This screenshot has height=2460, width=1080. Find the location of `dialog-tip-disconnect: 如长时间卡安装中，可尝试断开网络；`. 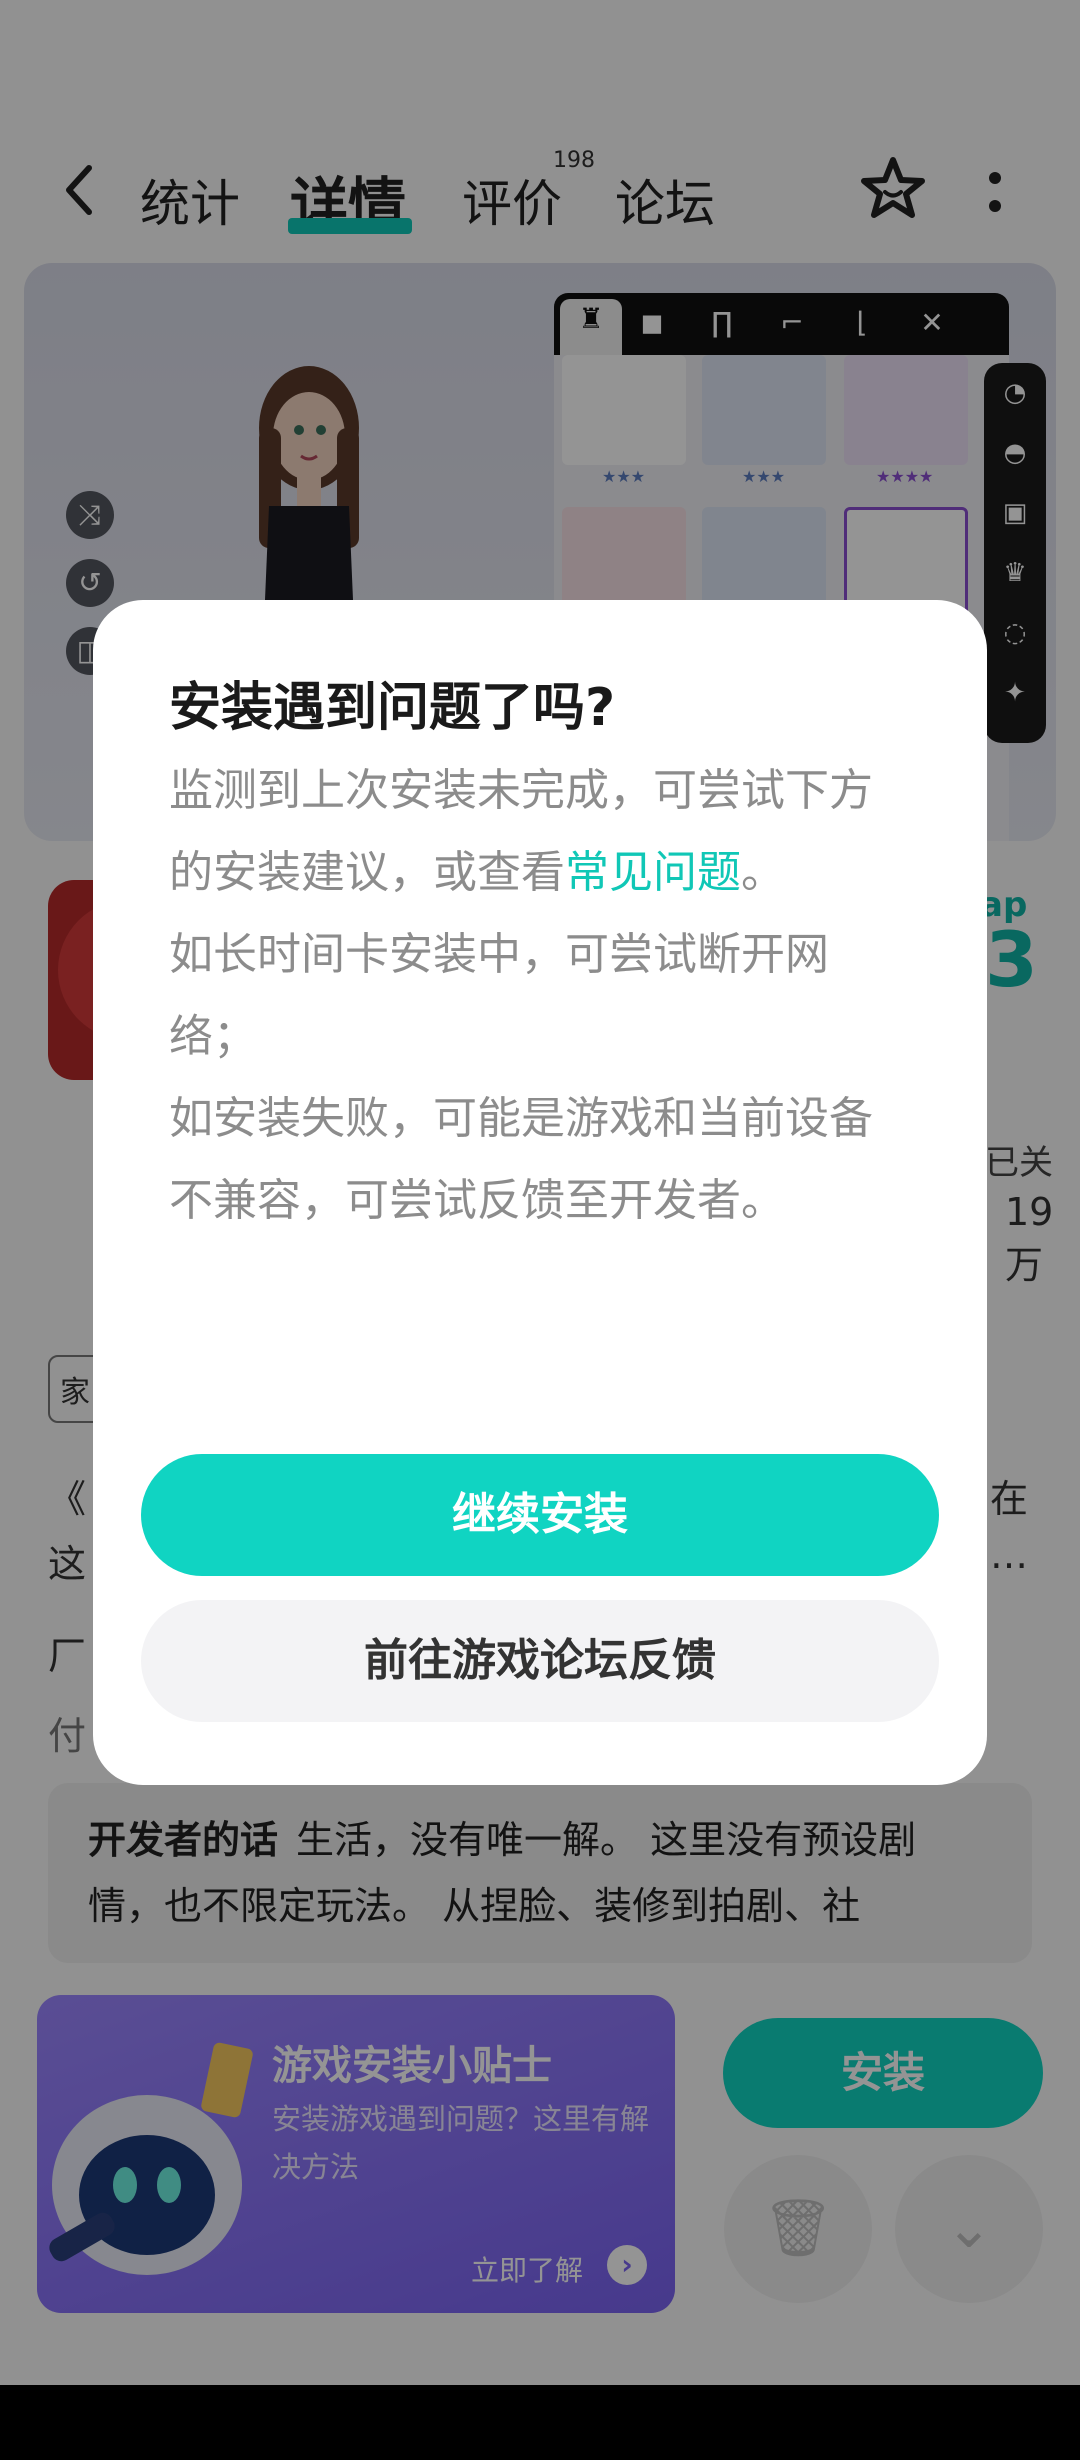

dialog-tip-disconnect: 如长时间卡安装中，可尝试断开网络； is located at coordinates (499, 995).